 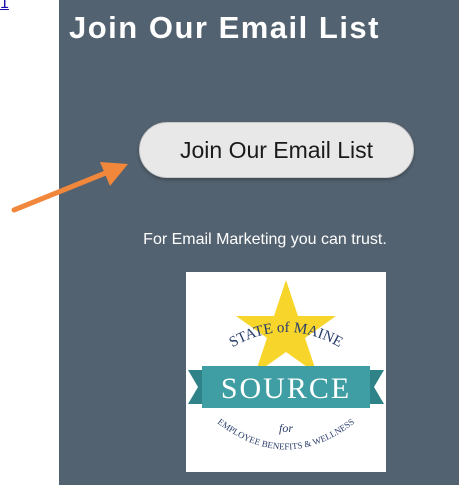 I want to click on orange-arrow-icon, so click(x=69, y=187).